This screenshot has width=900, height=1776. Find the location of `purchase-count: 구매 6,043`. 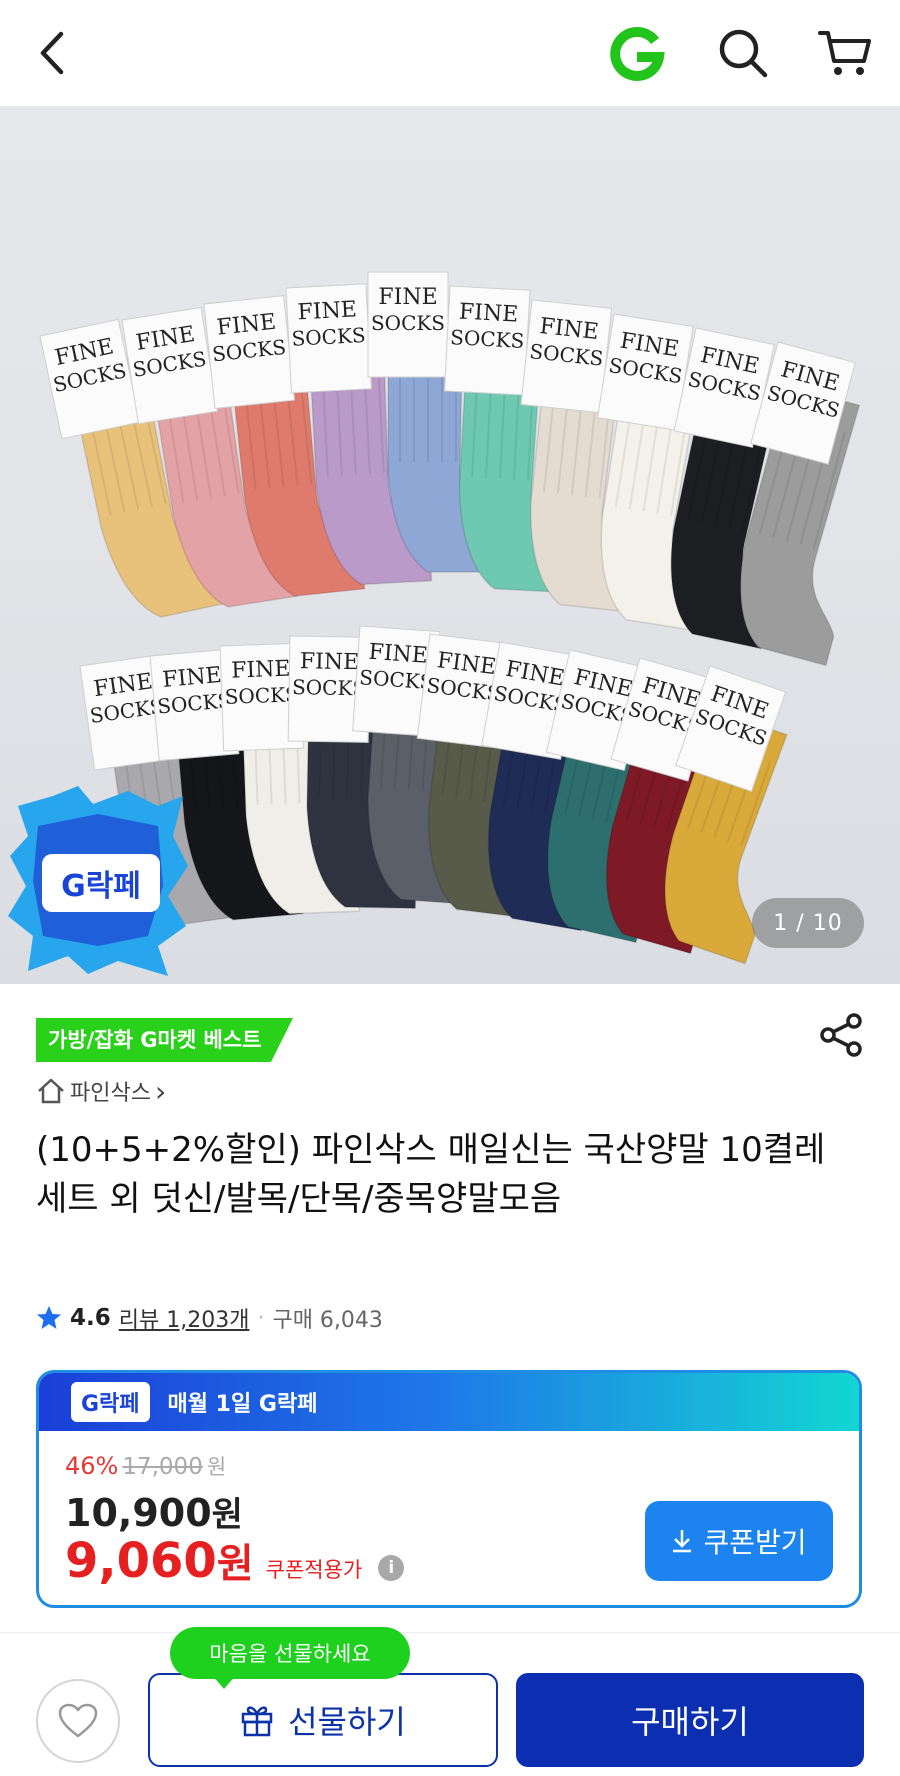

purchase-count: 구매 6,043 is located at coordinates (327, 1320).